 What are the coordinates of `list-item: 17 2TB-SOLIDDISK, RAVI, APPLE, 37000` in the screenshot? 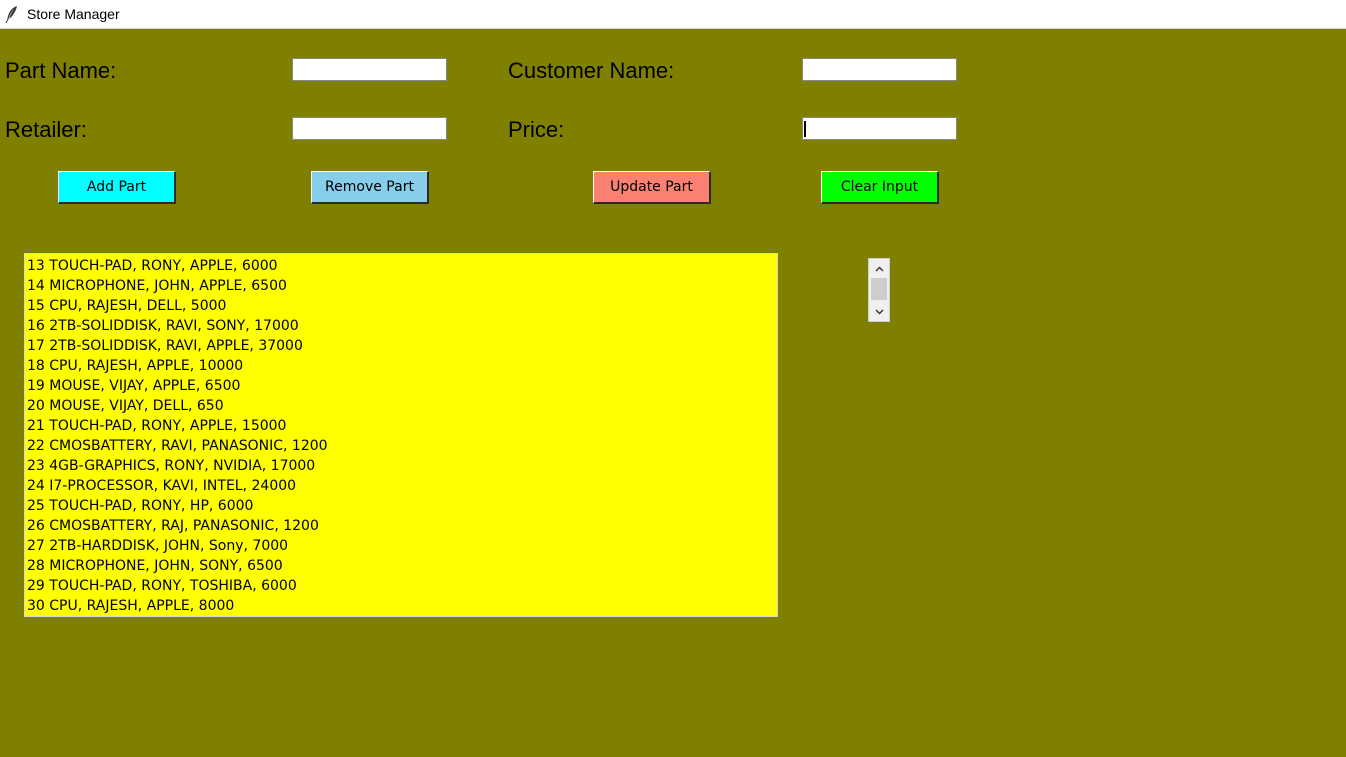 It's located at (401, 346).